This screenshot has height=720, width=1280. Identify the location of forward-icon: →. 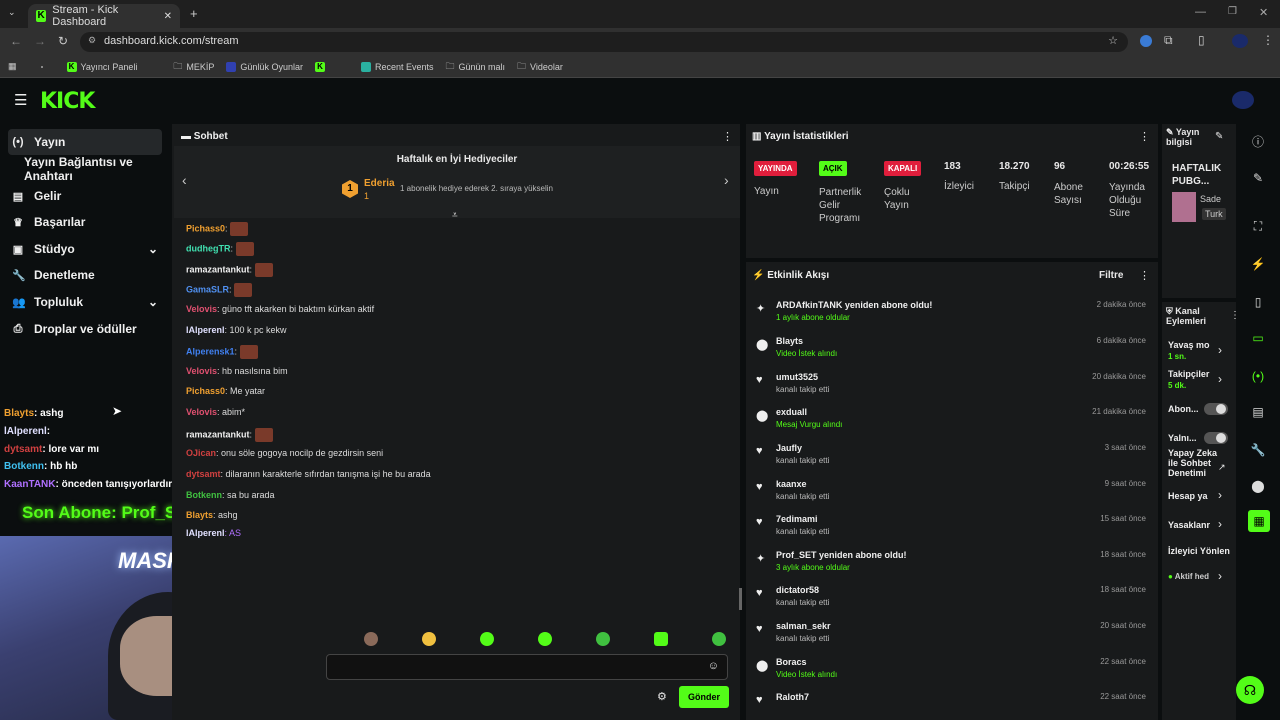
(40, 41).